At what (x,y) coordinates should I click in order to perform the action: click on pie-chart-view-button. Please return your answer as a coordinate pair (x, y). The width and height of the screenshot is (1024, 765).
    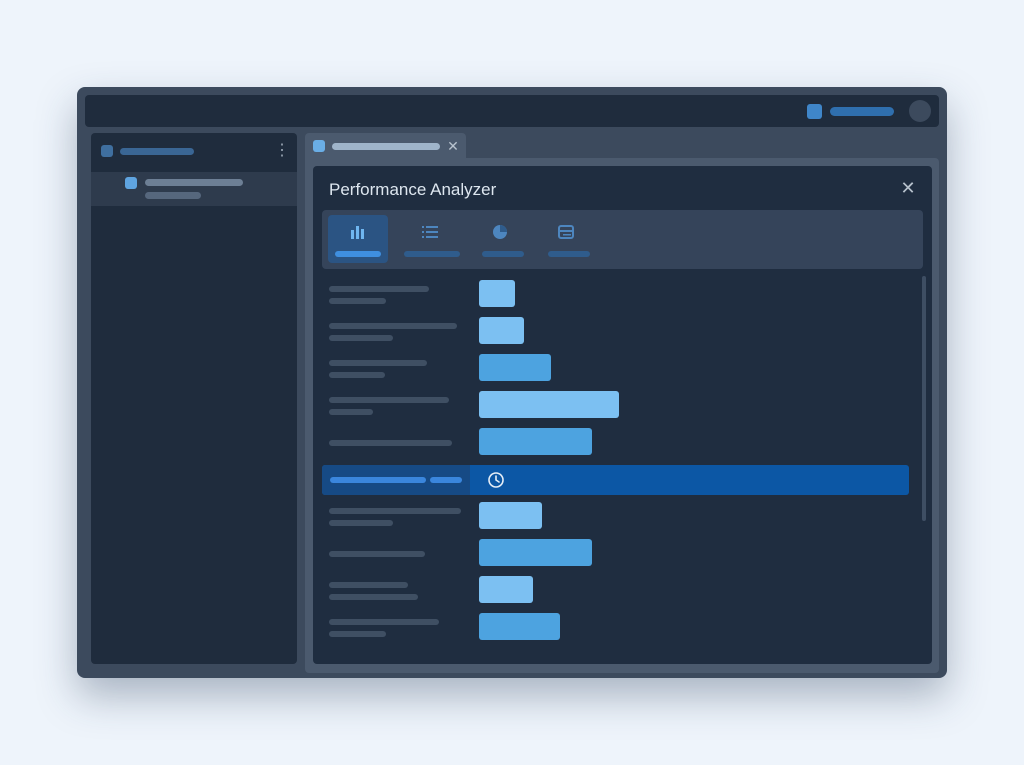
    Looking at the image, I should click on (500, 239).